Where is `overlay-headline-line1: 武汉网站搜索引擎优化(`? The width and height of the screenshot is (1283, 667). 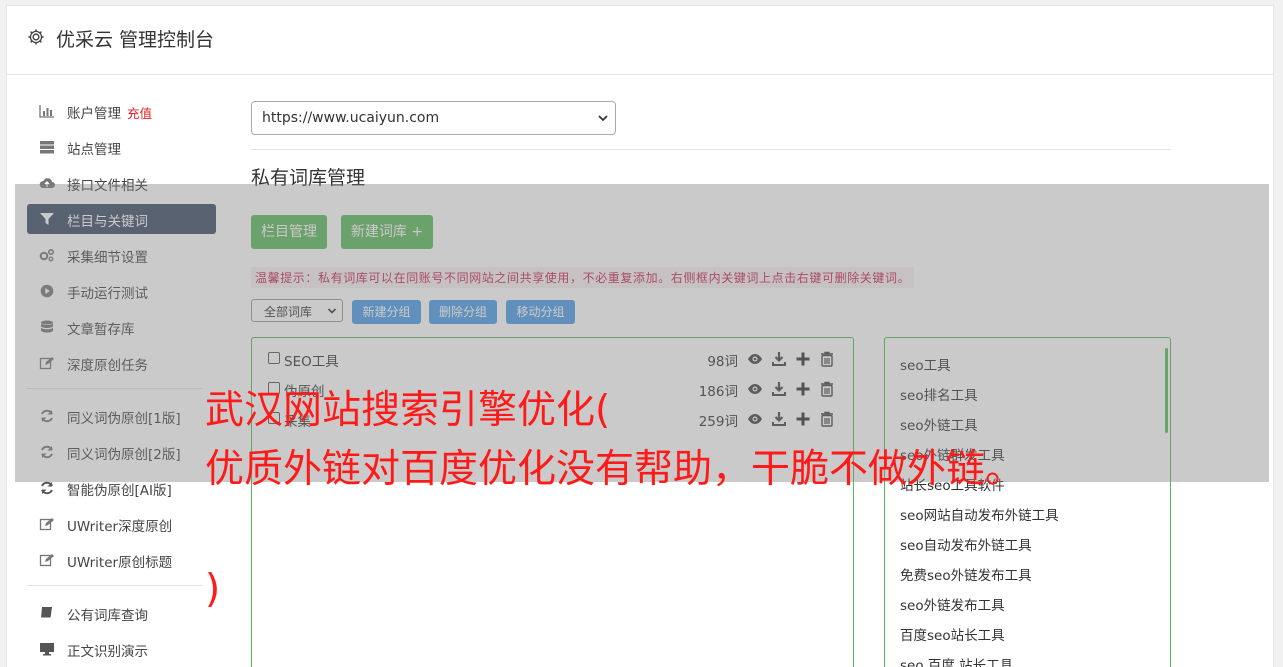
overlay-headline-line1: 武汉网站搜索引擎优化( is located at coordinates (408, 410).